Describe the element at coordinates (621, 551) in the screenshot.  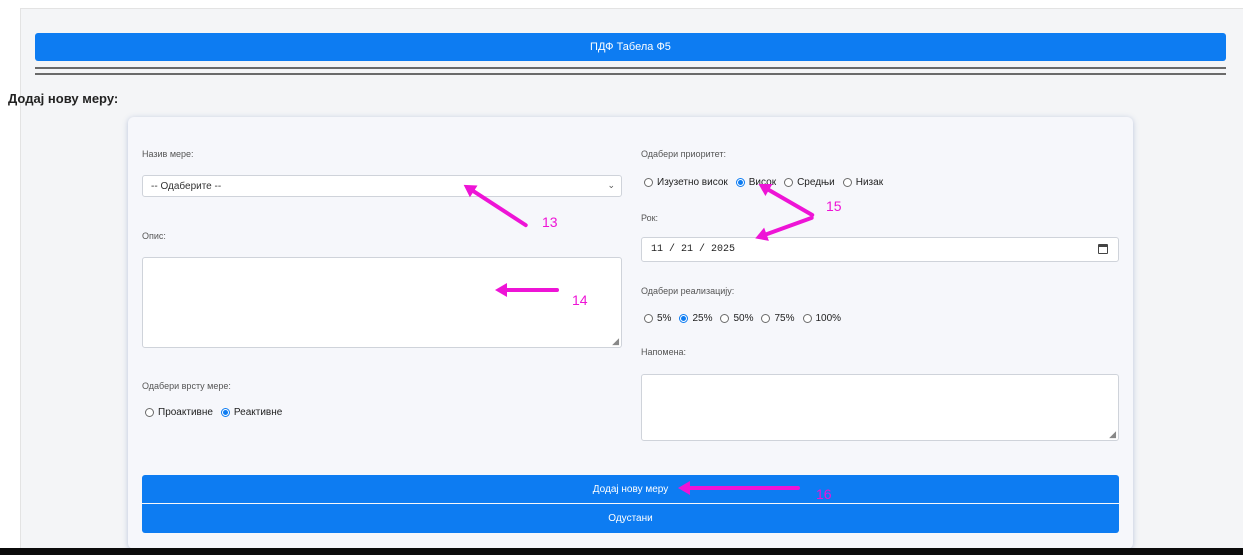
I see `bottom-bar` at that location.